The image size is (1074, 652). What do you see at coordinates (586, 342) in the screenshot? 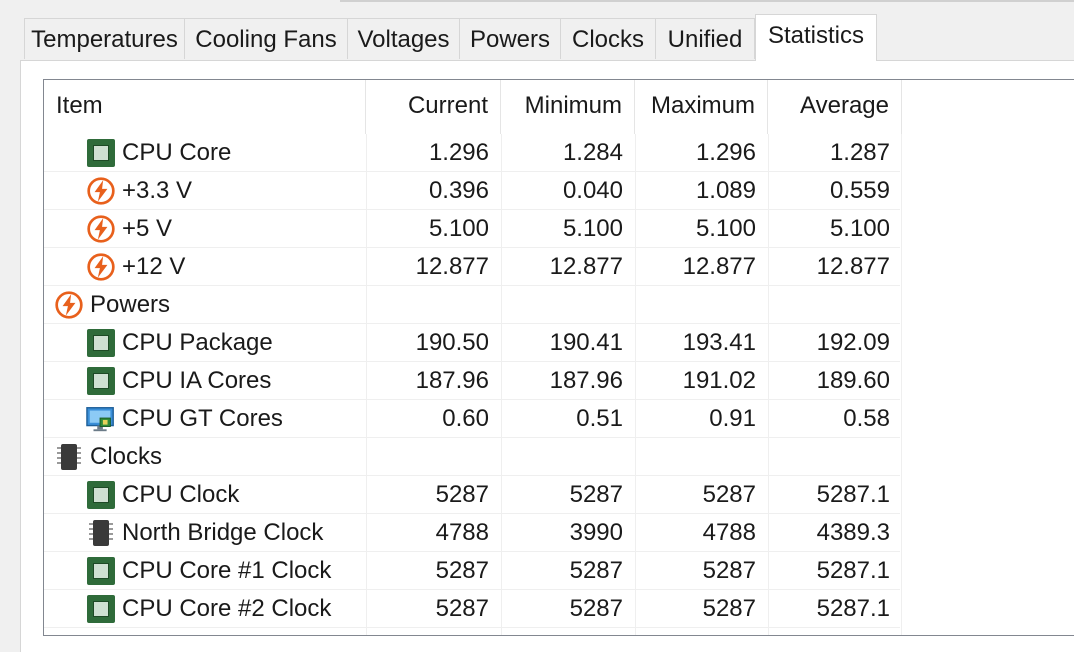
I see `row-minimum-value: 190.41` at bounding box center [586, 342].